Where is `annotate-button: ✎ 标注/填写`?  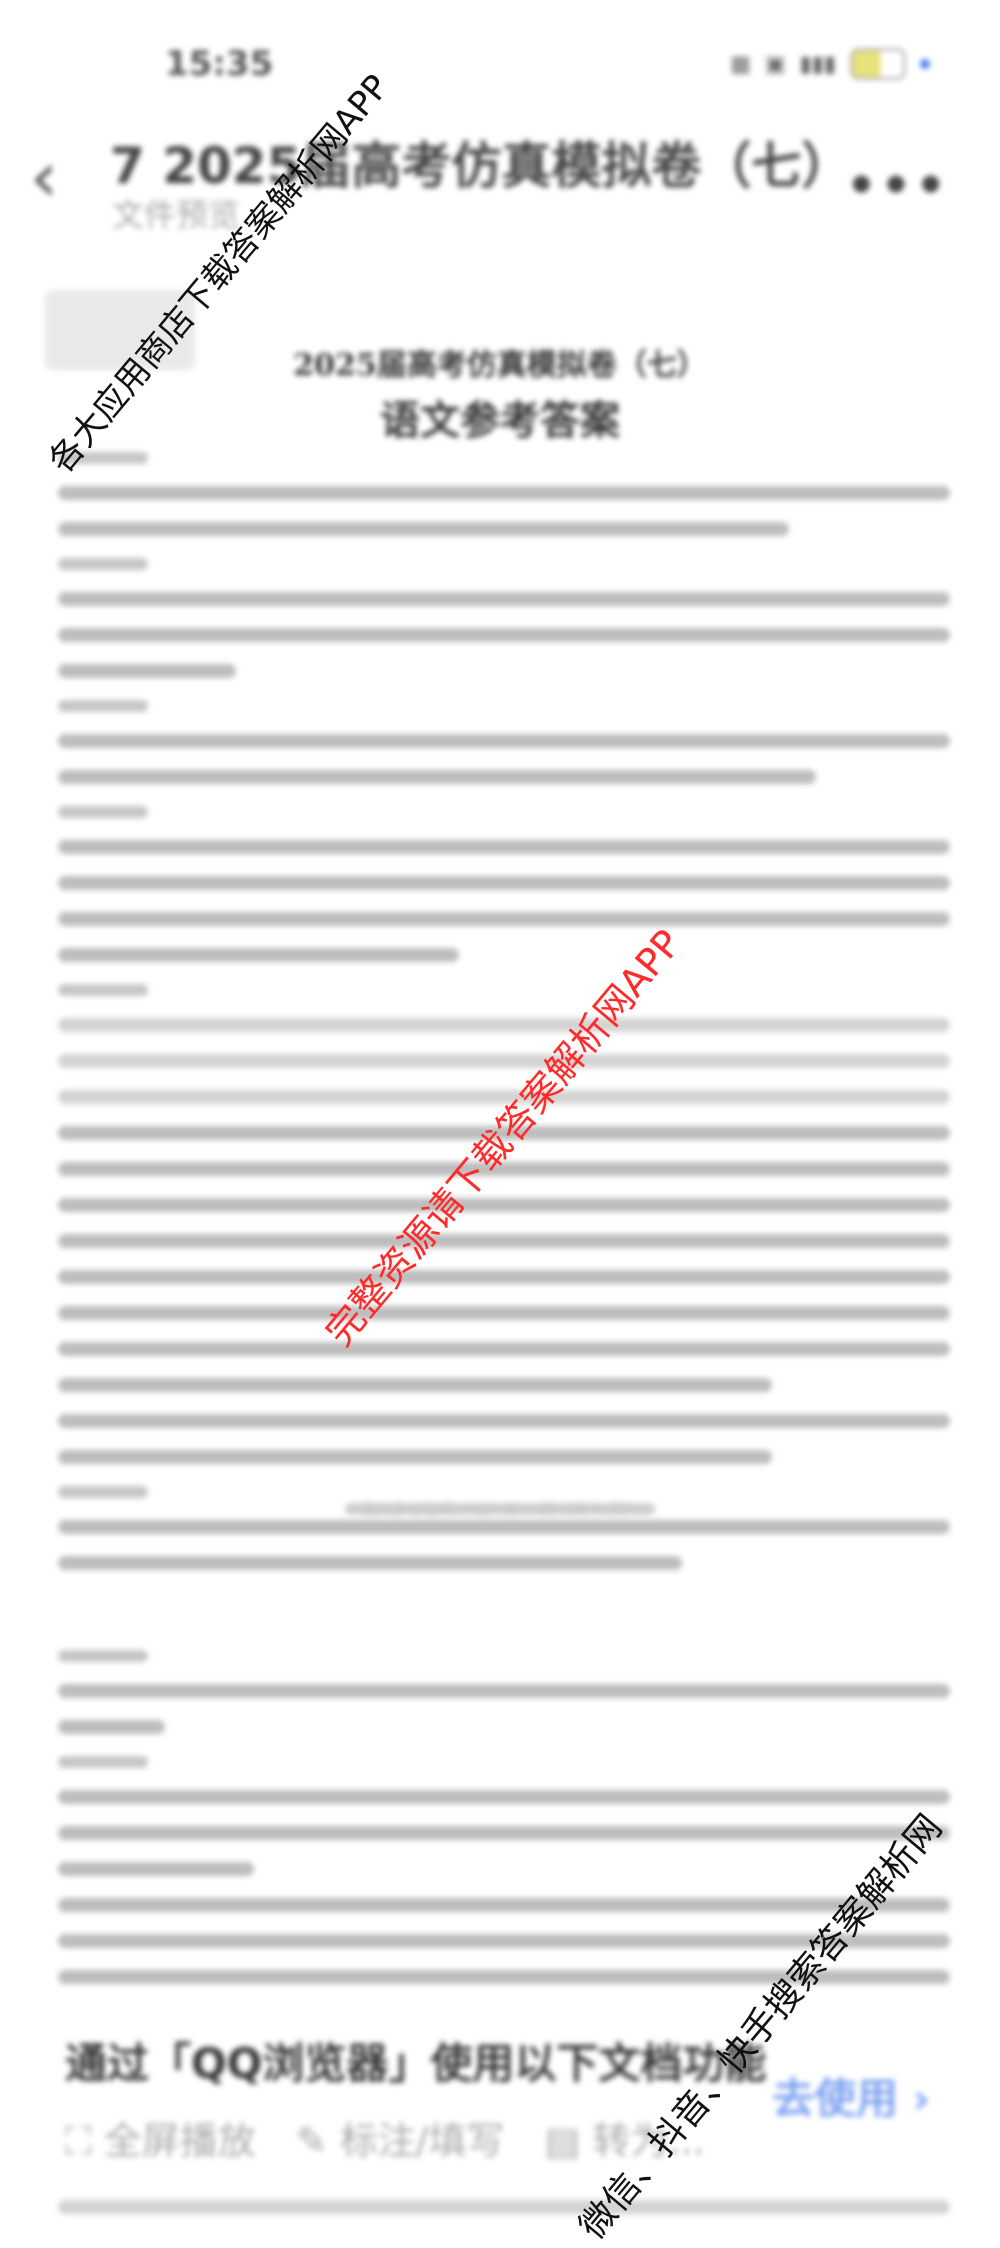 annotate-button: ✎ 标注/填写 is located at coordinates (400, 2137).